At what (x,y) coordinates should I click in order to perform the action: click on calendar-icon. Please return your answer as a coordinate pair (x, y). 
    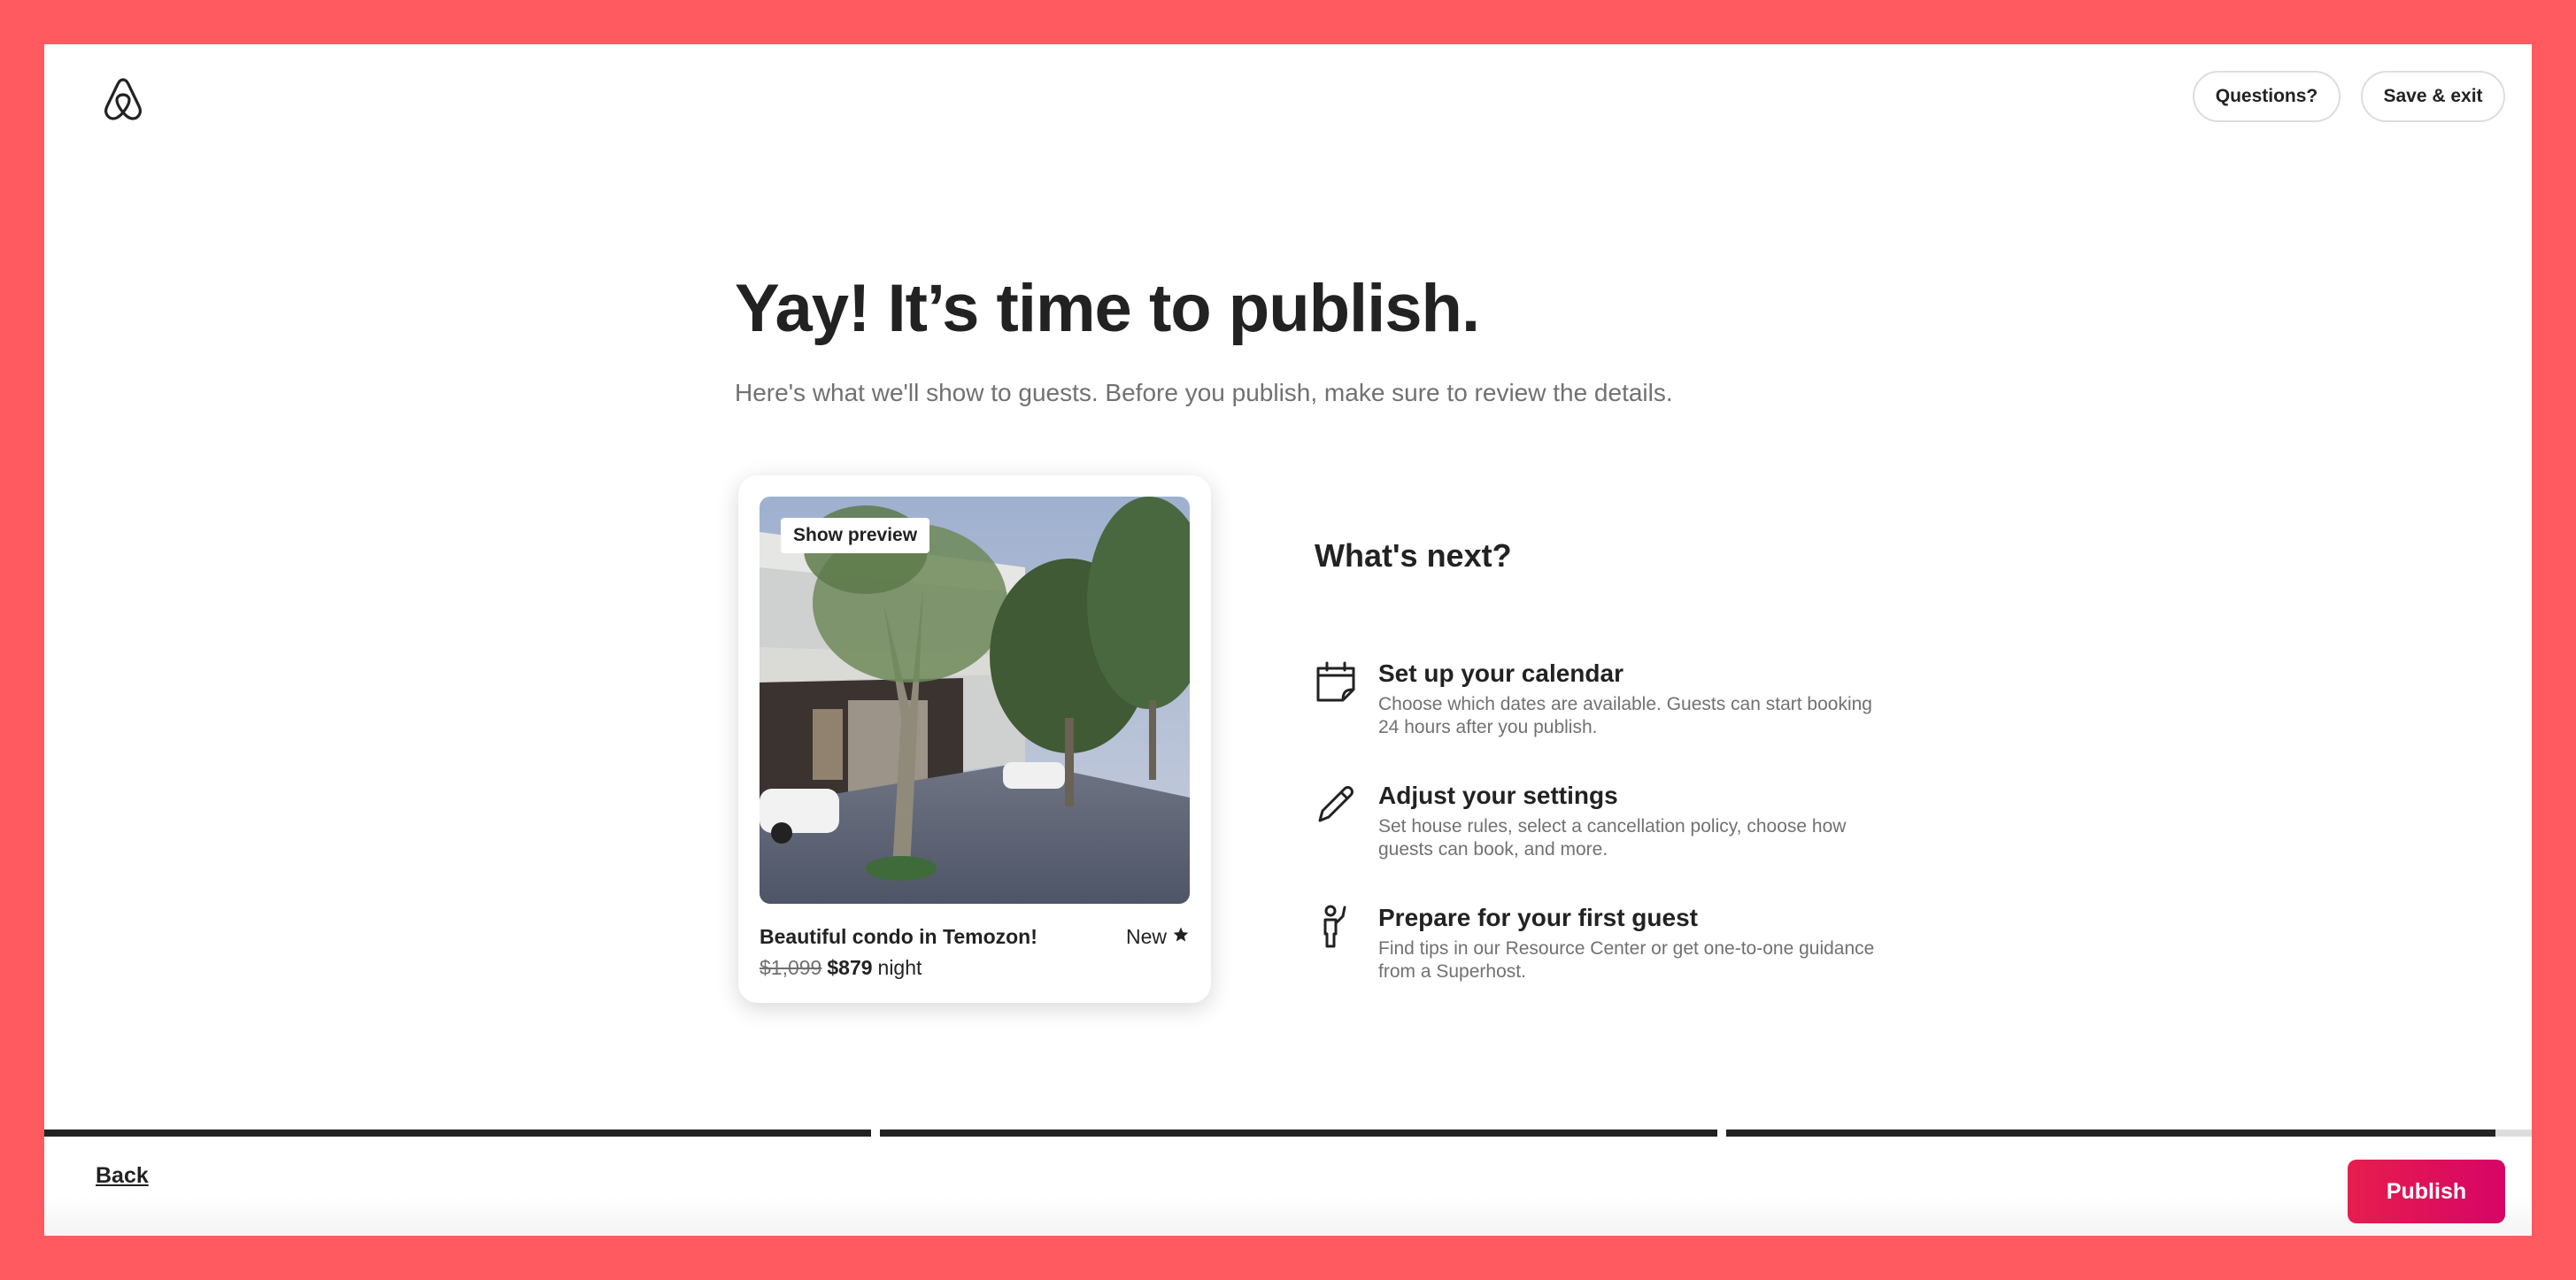
    Looking at the image, I should click on (1336, 682).